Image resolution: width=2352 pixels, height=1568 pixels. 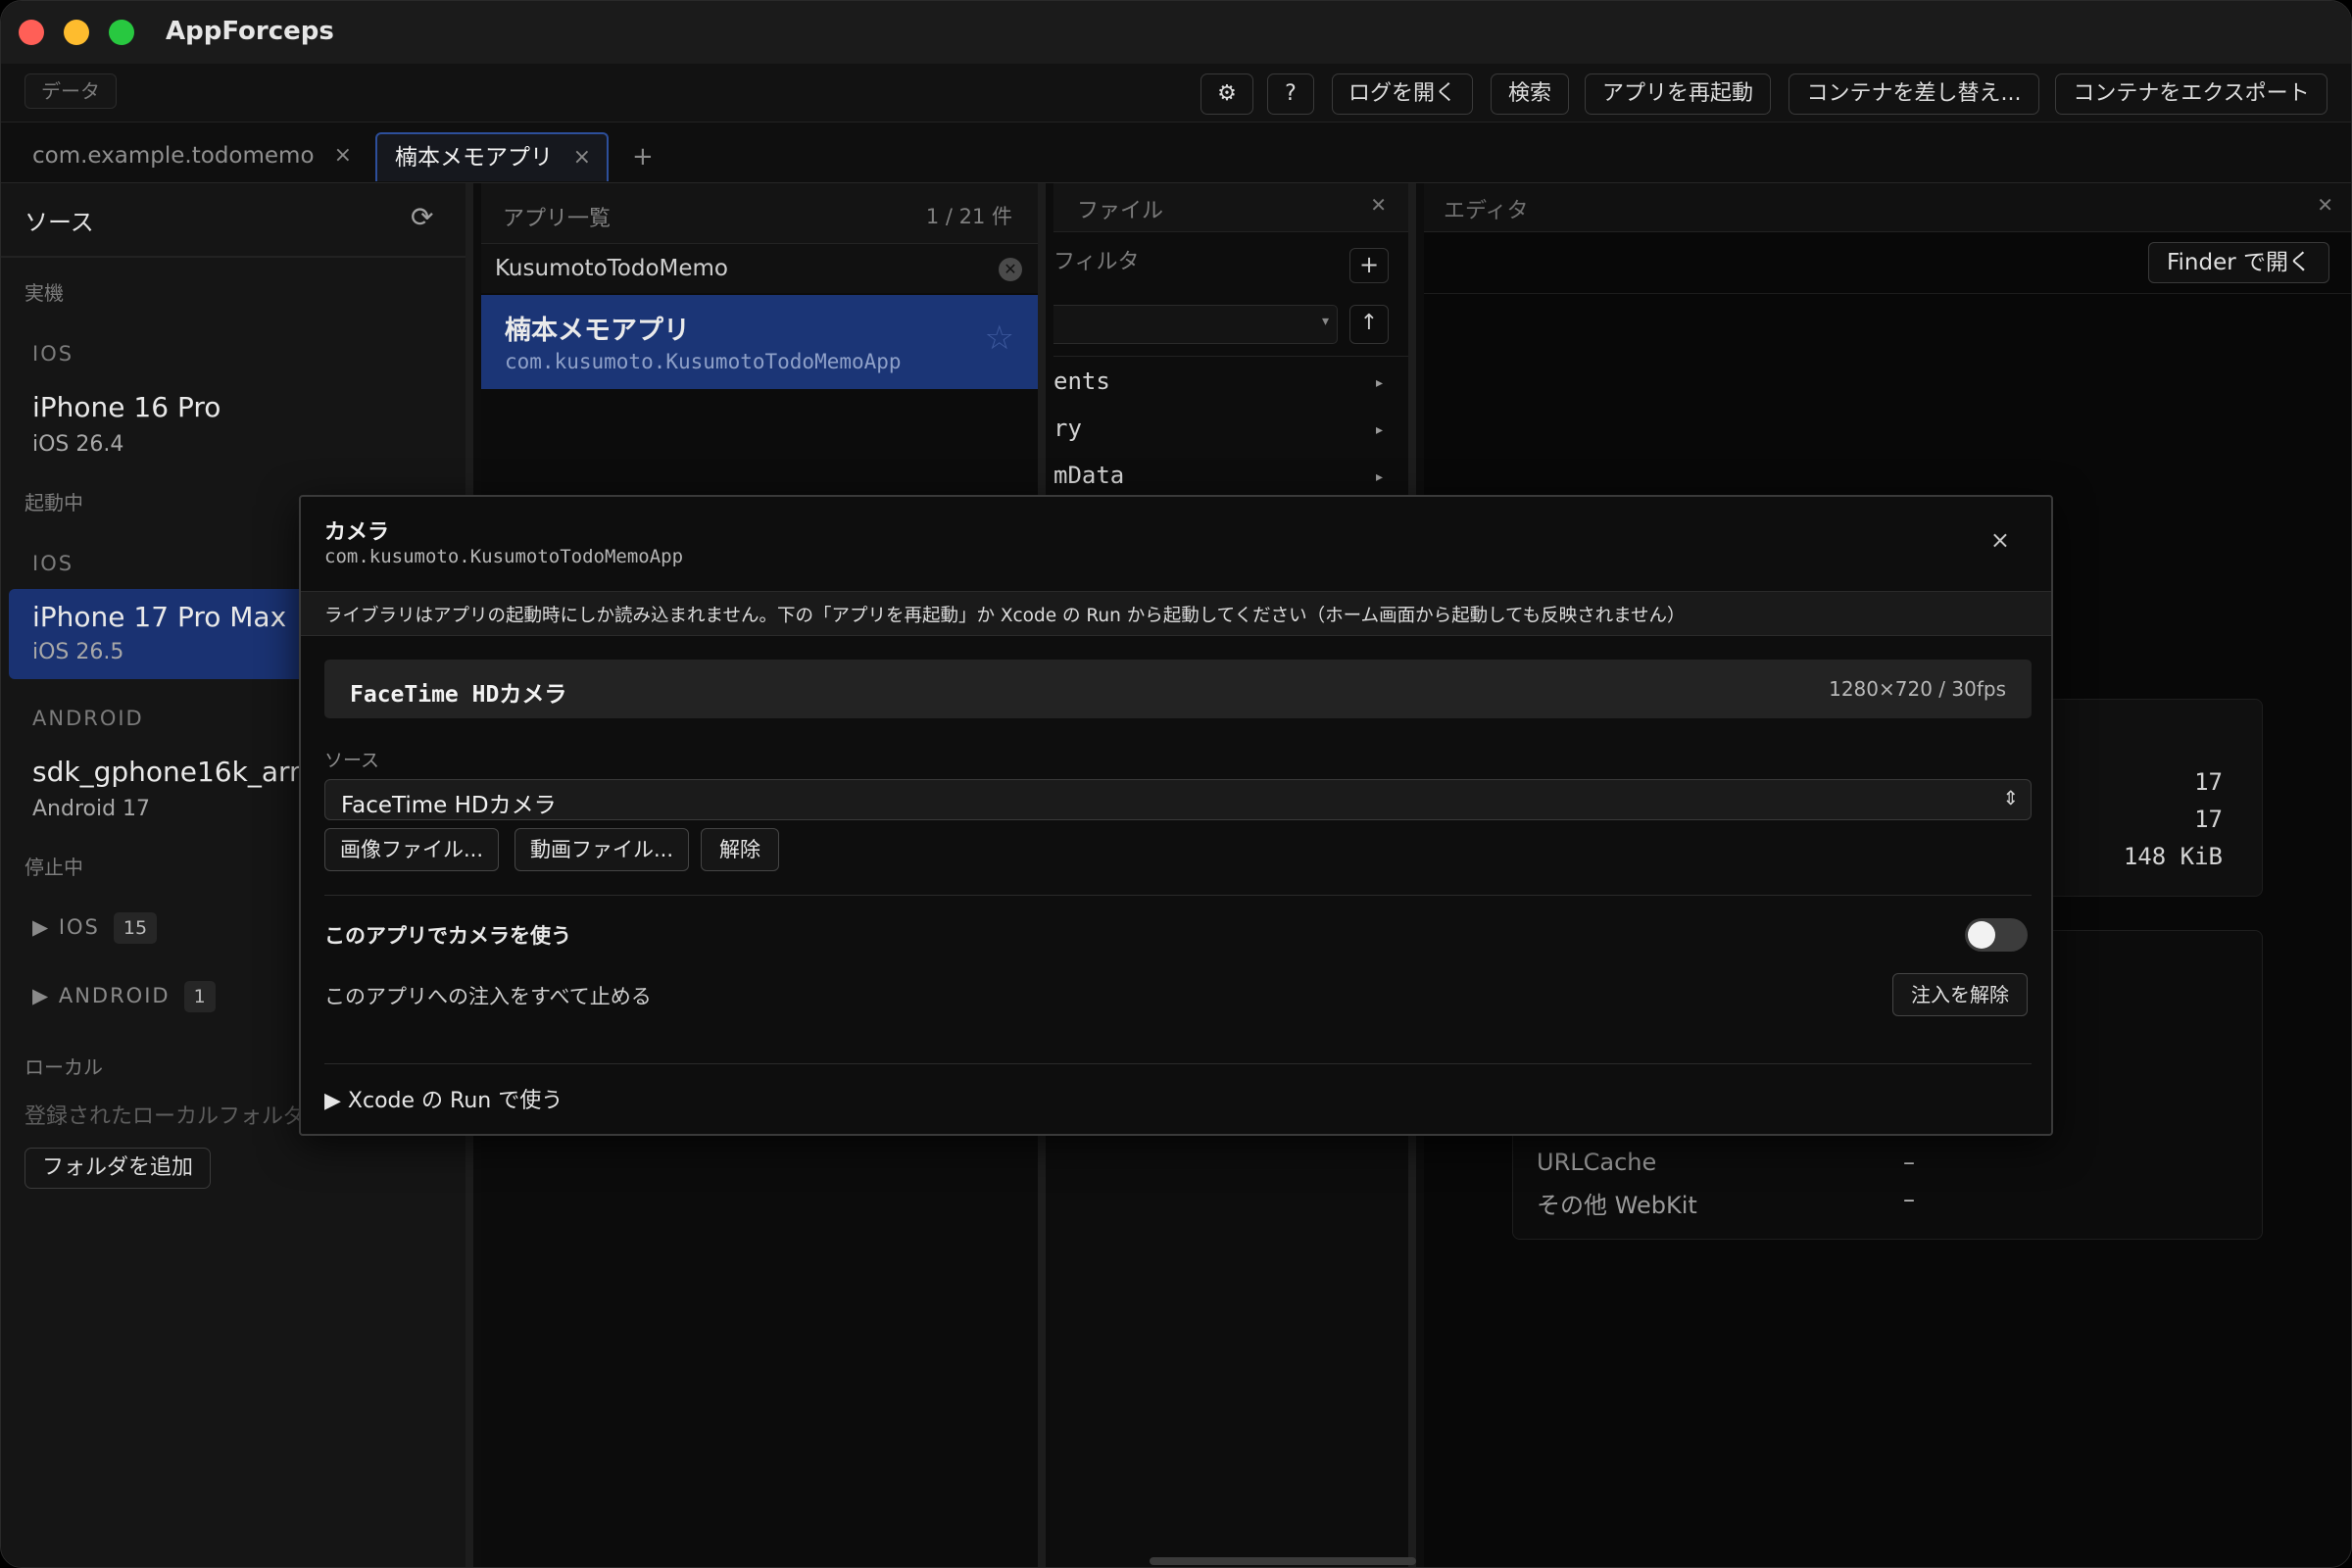 What do you see at coordinates (447, 936) in the screenshot?
I see `use-camera-label: このアプリでカメラを使う` at bounding box center [447, 936].